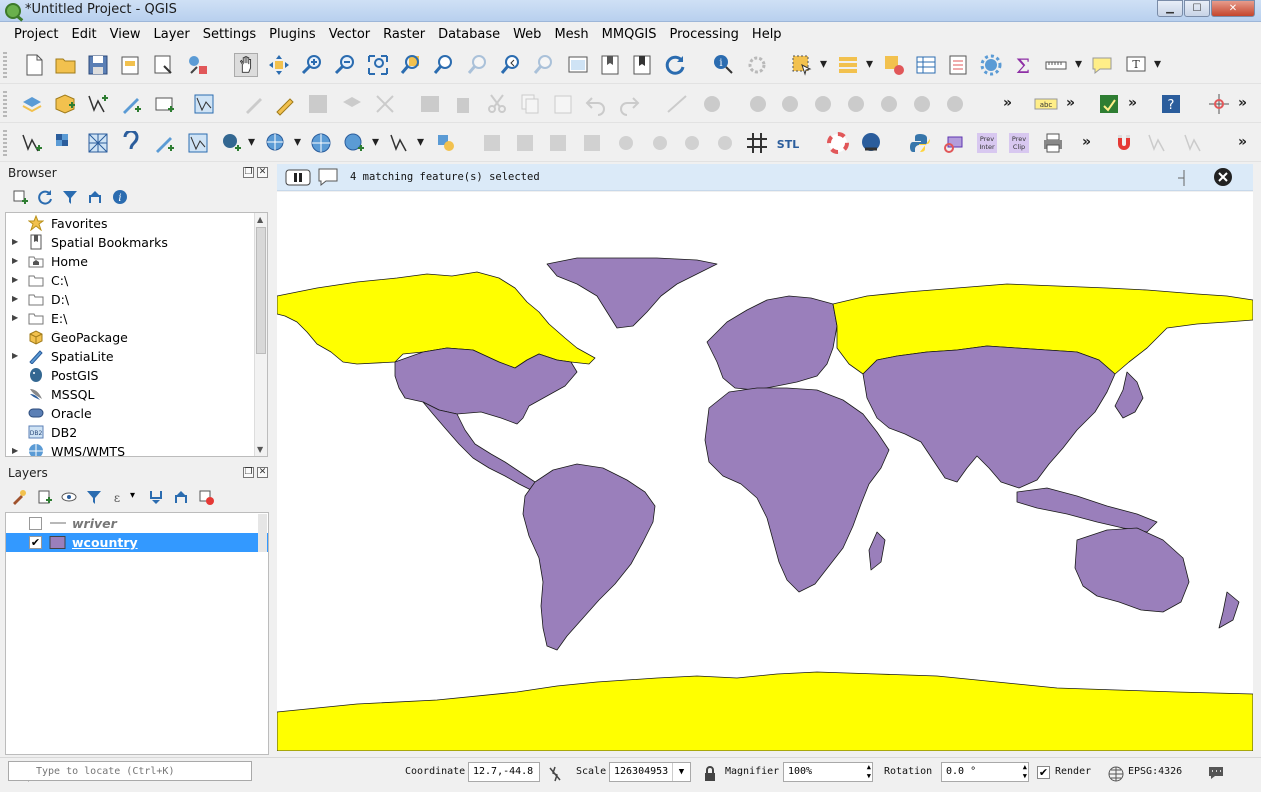 This screenshot has height=792, width=1261. I want to click on menu-web: Web, so click(527, 34).